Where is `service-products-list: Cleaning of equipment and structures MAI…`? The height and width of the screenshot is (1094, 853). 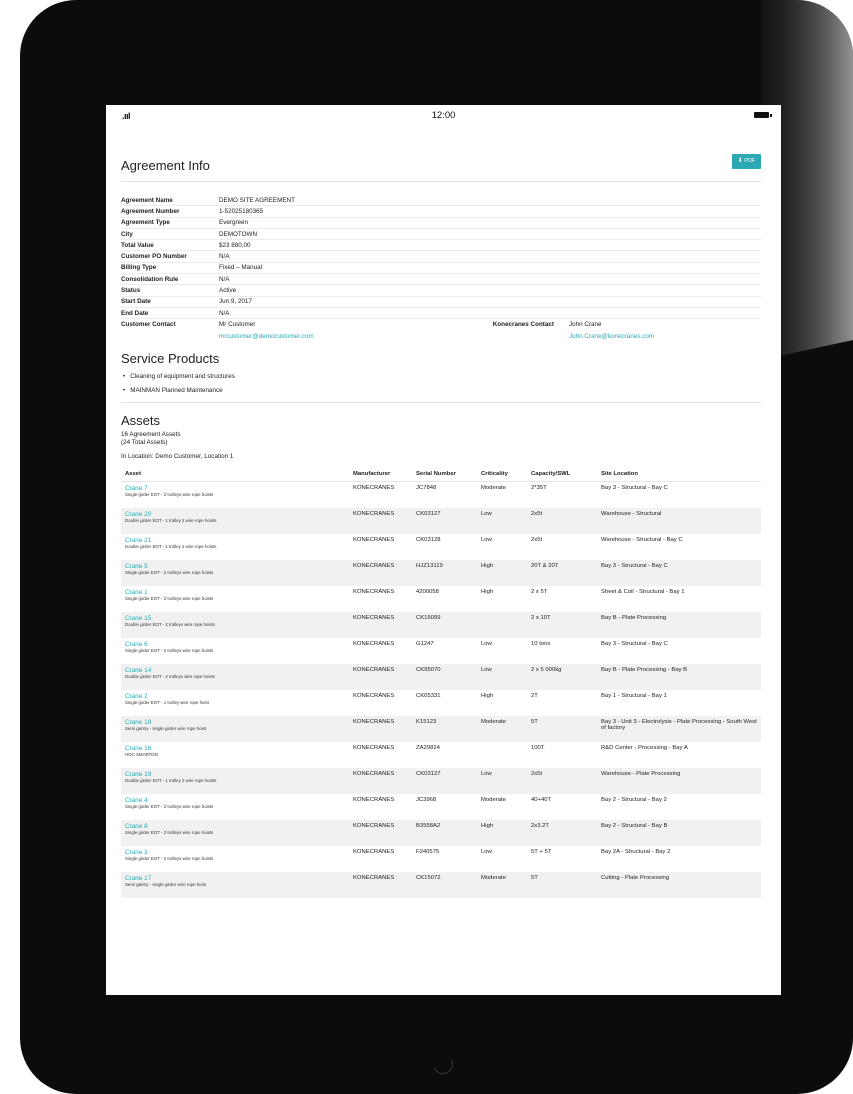
service-products-list: Cleaning of equipment and structures MAI… is located at coordinates (441, 384).